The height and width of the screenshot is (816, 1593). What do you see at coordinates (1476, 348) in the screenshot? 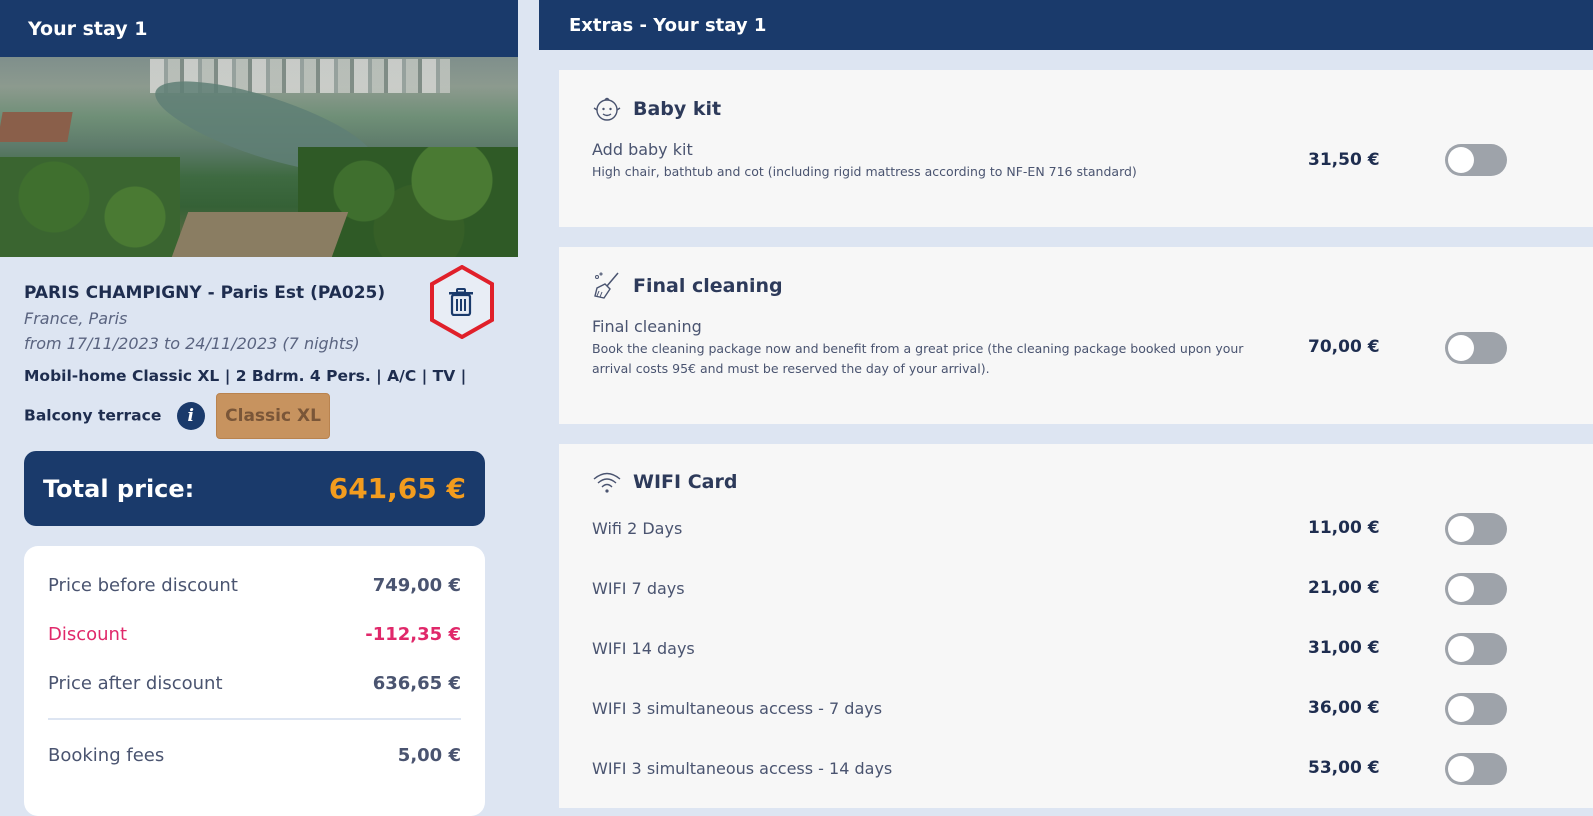
I see `final-cleaning-toggle` at bounding box center [1476, 348].